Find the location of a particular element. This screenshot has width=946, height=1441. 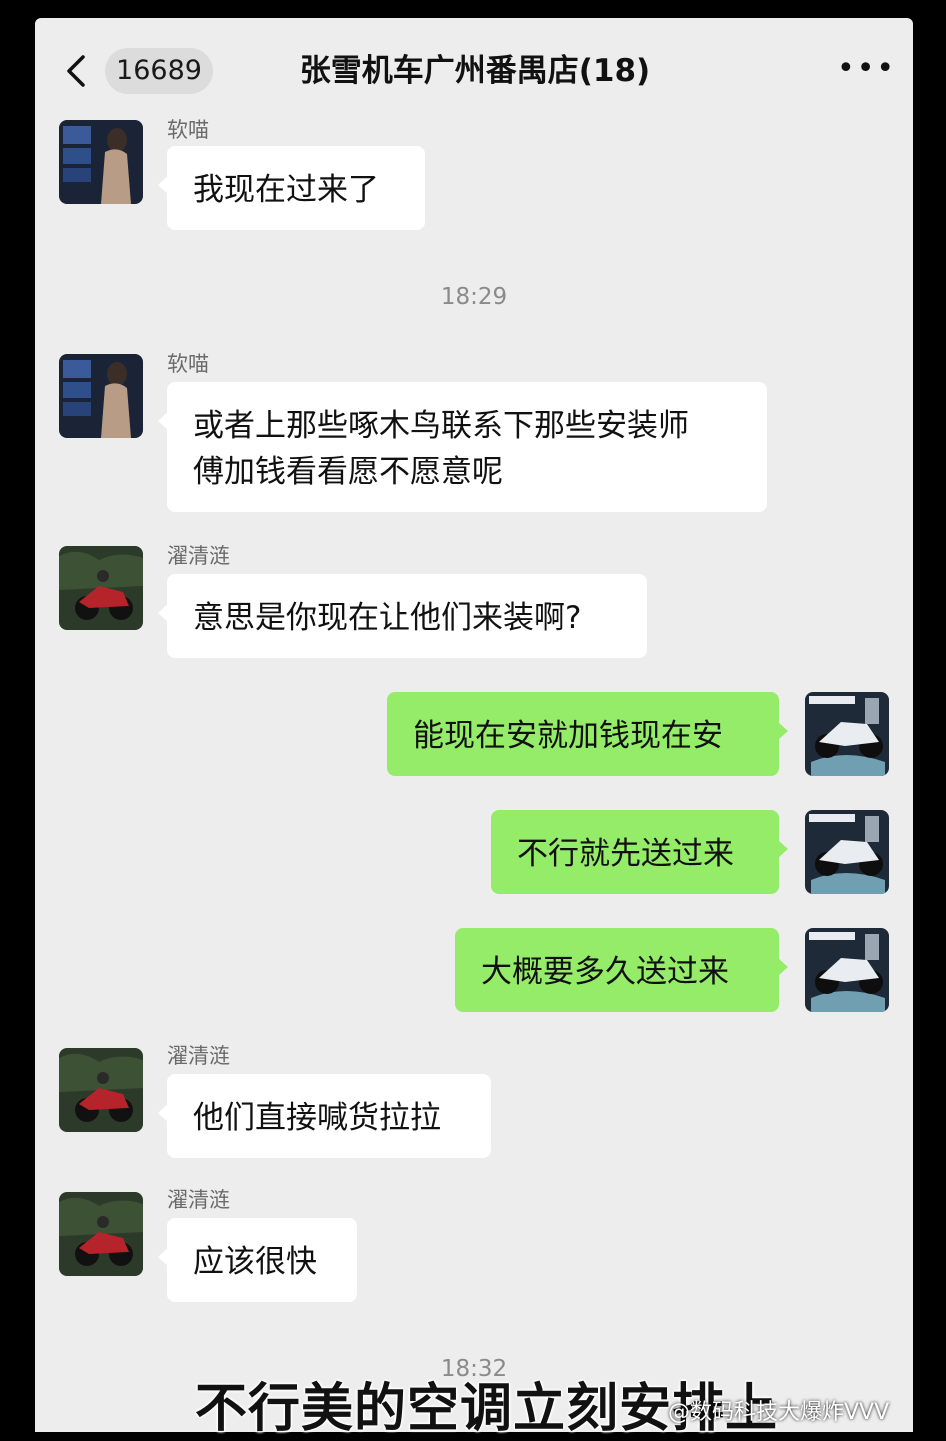

message-bubble: 应该很快 is located at coordinates (257, 1260).